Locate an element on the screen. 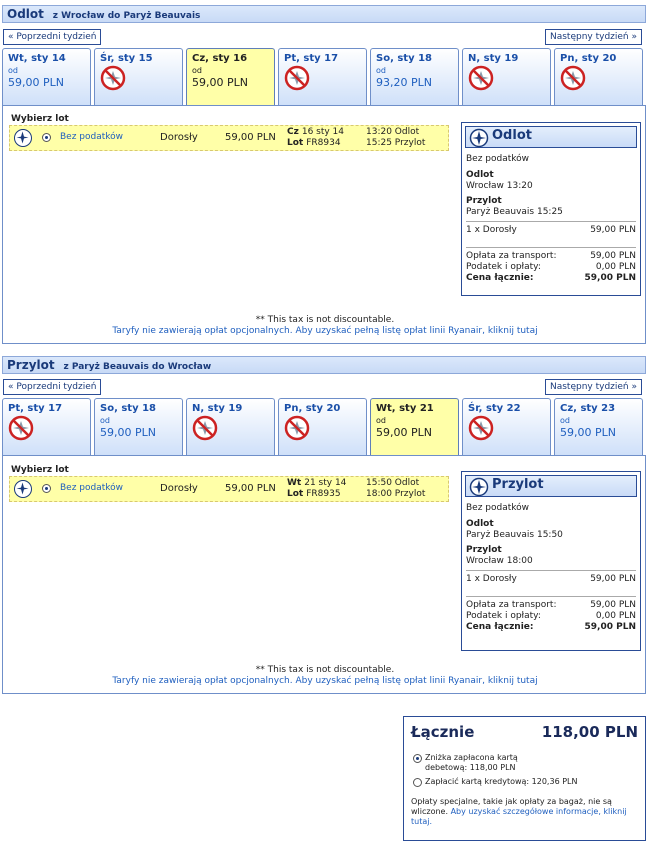  inbound-summary-arr: Wrocław 18:00 is located at coordinates (499, 561).